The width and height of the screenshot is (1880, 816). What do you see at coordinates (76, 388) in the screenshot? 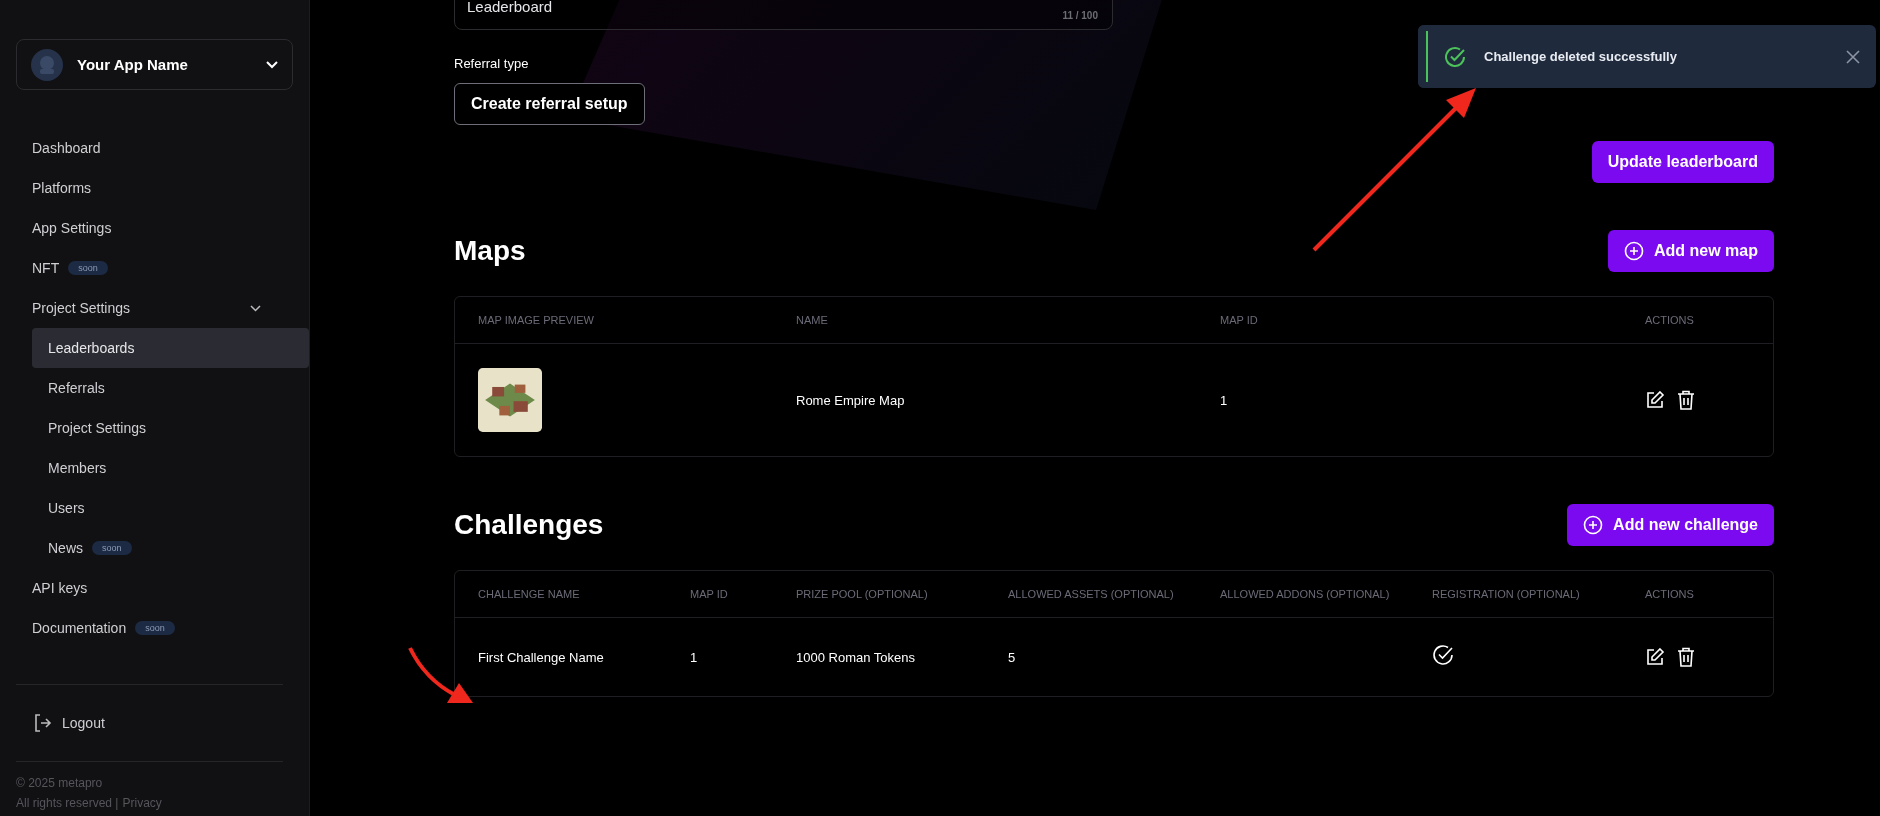
I see `nav-label: Referrals` at bounding box center [76, 388].